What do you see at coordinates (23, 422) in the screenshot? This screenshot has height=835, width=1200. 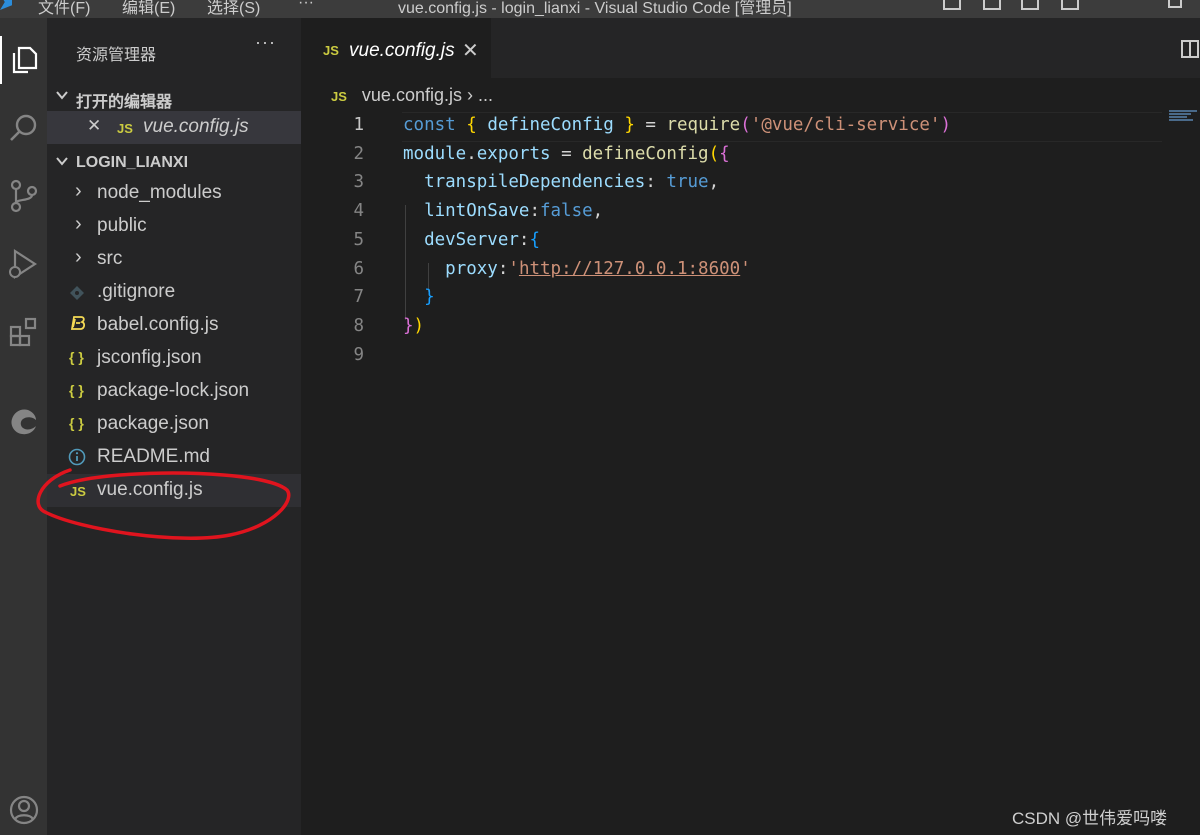 I see `edge-icon` at bounding box center [23, 422].